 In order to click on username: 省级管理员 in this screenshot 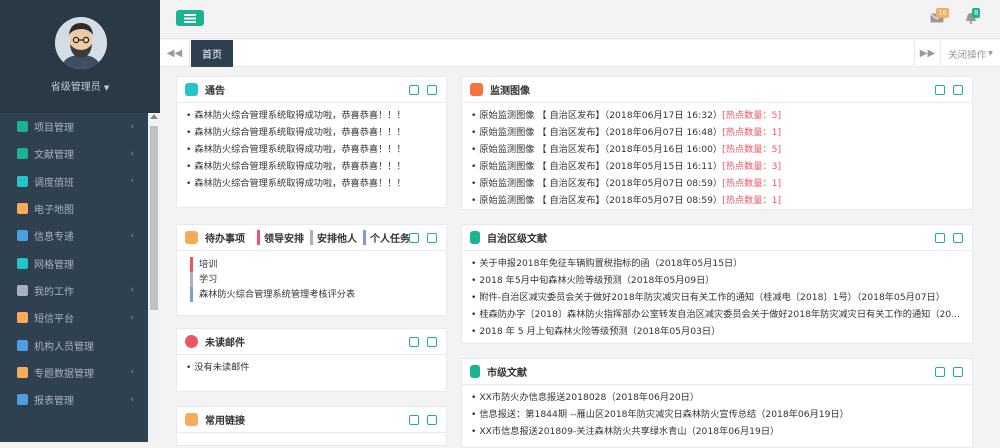, I will do `click(75, 87)`.